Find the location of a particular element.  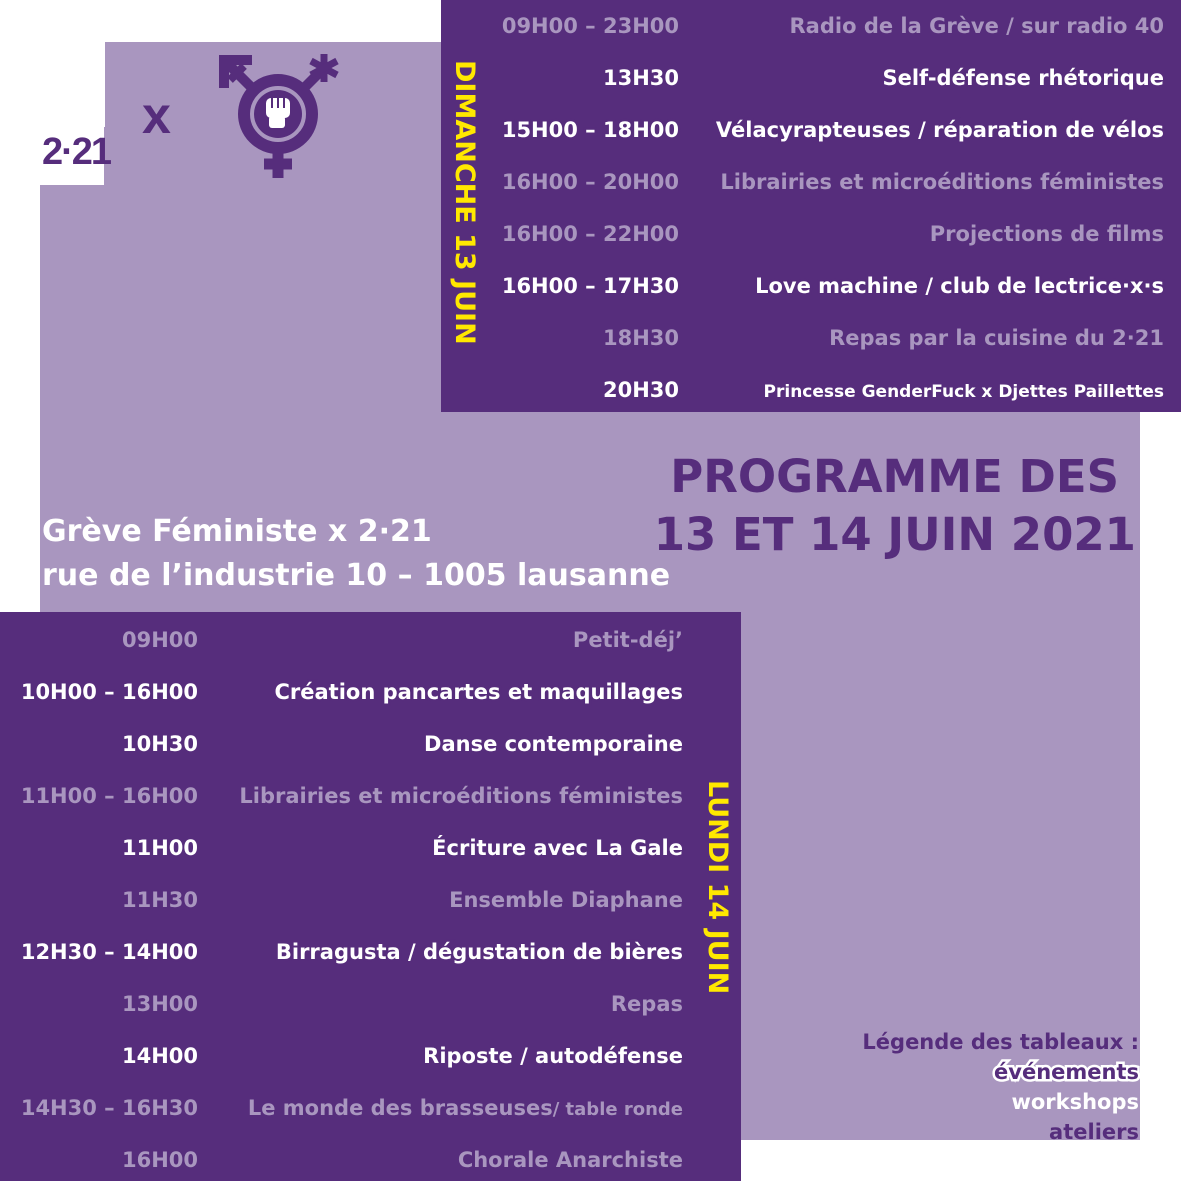

schedule-time: 13H00 is located at coordinates (159, 1004).